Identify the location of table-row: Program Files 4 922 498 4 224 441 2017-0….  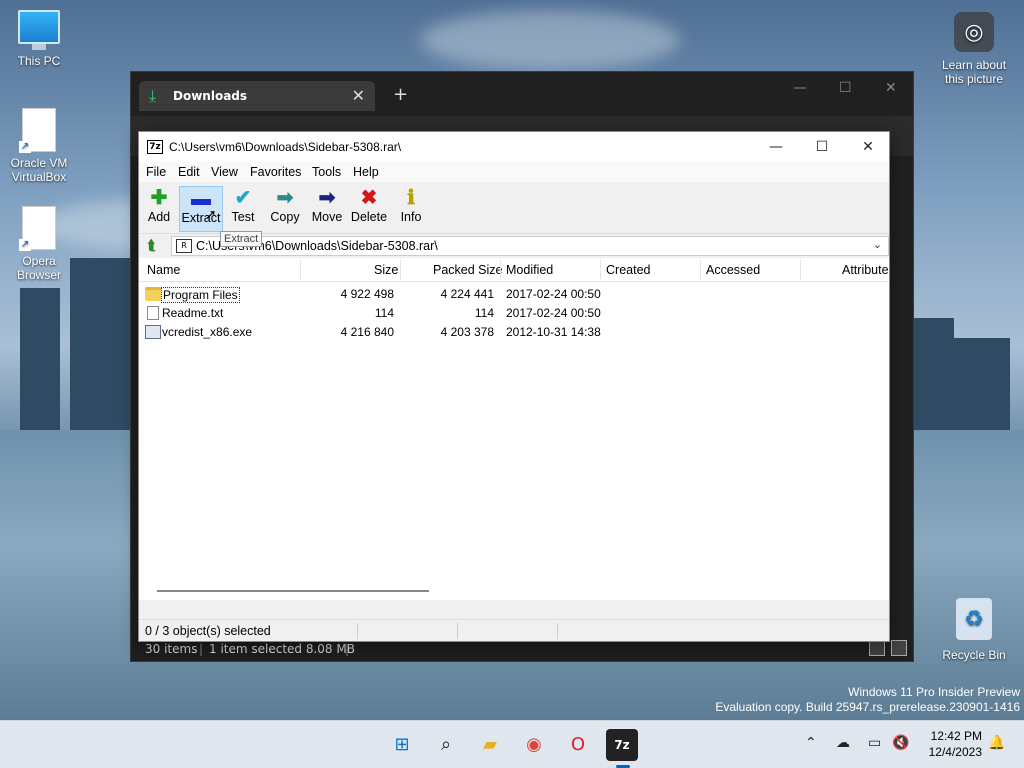
(514, 294).